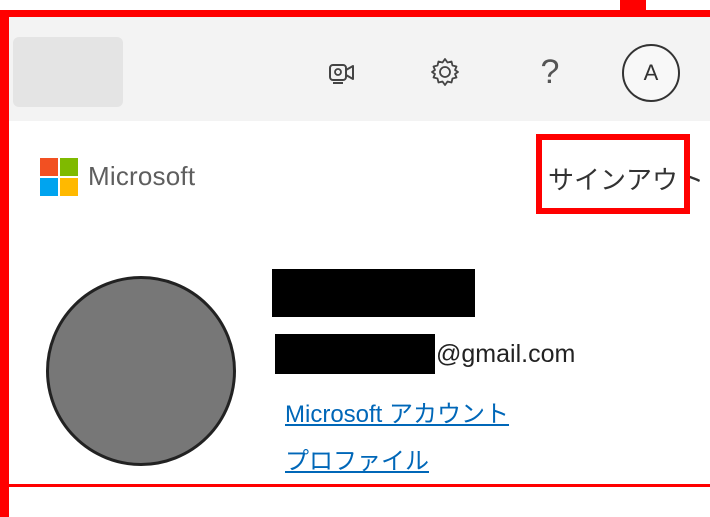 This screenshot has width=710, height=517. Describe the element at coordinates (355, 485) in the screenshot. I see `annotation-border-bottom` at that location.